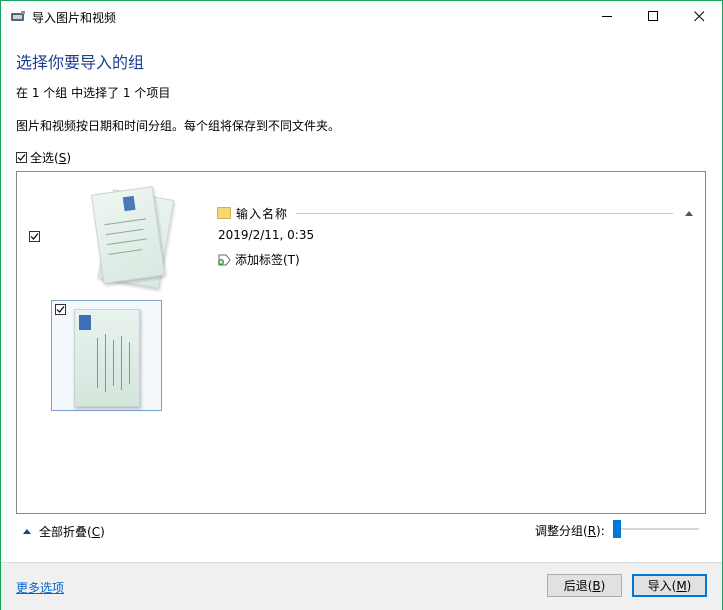  I want to click on folder-icon, so click(224, 213).